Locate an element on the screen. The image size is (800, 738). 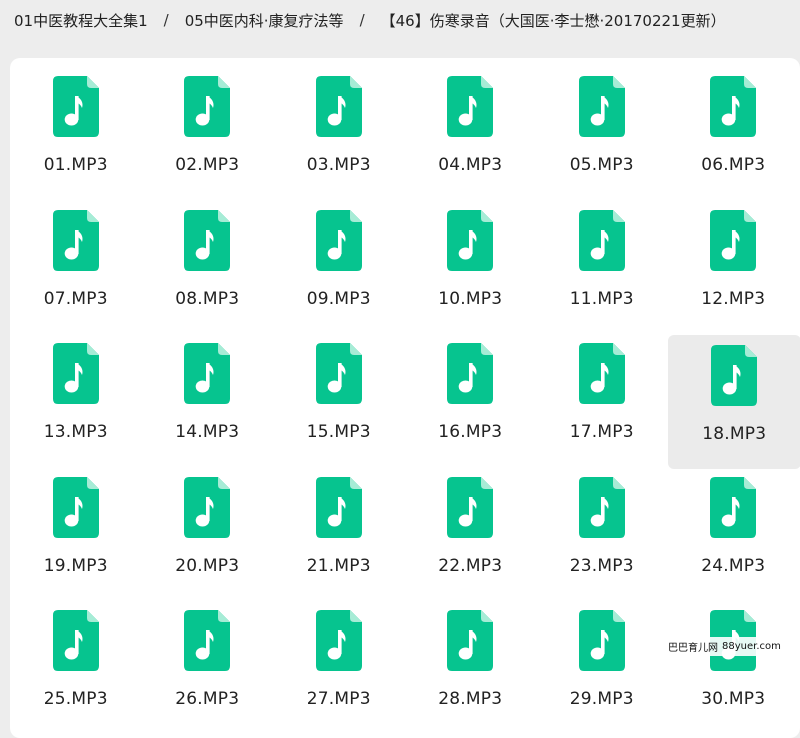
file-name: 08.MP3 is located at coordinates (207, 299).